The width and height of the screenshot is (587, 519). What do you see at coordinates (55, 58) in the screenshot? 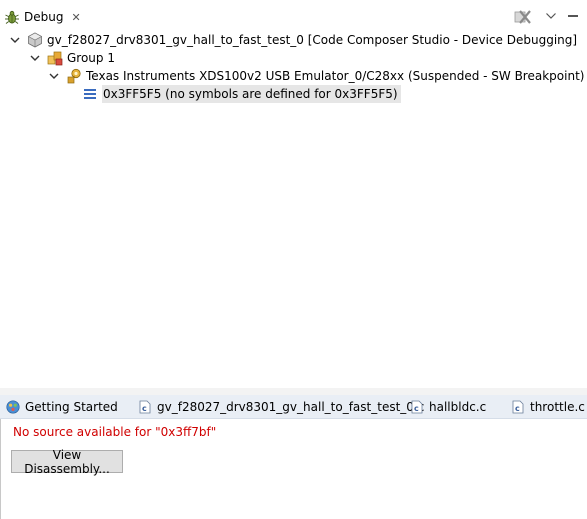
I see `group-icon` at bounding box center [55, 58].